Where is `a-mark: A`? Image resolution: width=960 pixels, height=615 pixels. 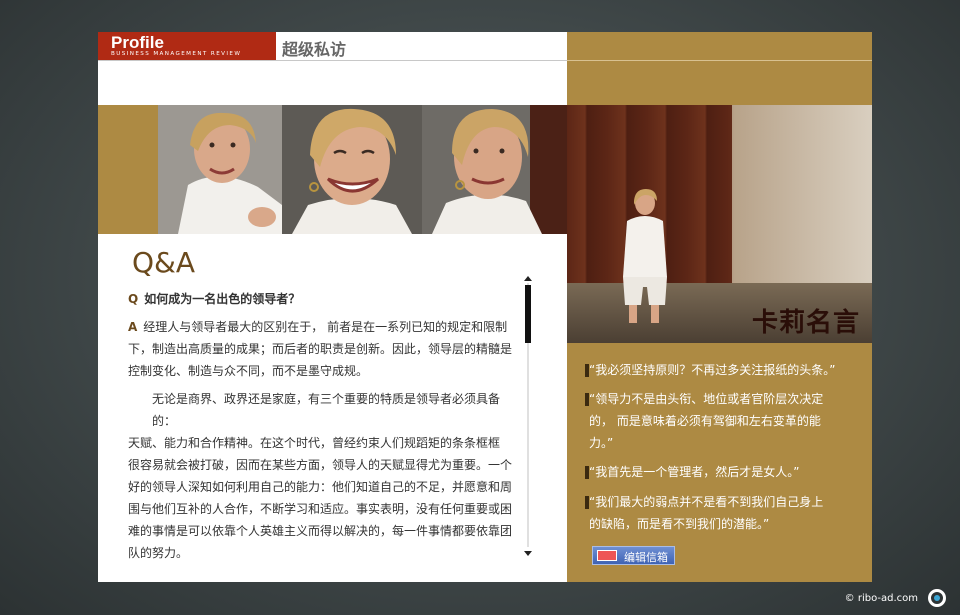 a-mark: A is located at coordinates (133, 327).